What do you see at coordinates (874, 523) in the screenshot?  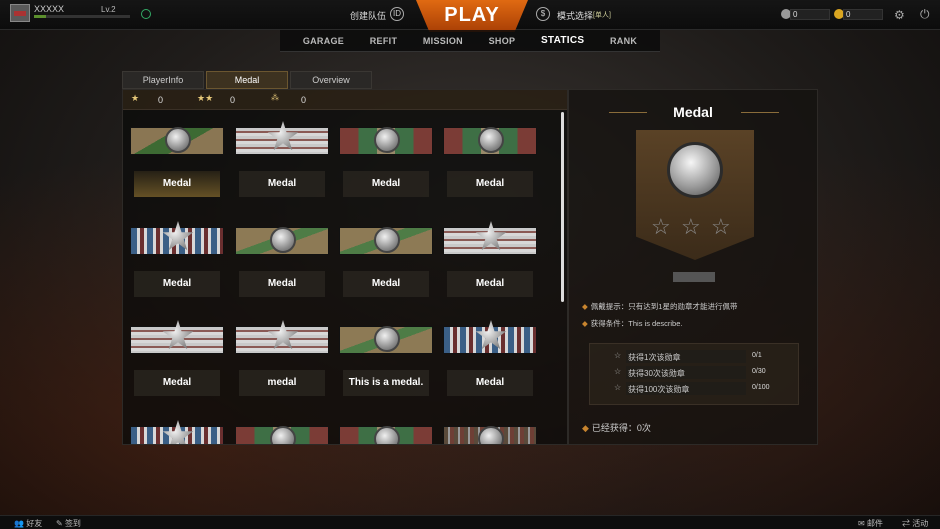 I see `mail-label: 邮件` at bounding box center [874, 523].